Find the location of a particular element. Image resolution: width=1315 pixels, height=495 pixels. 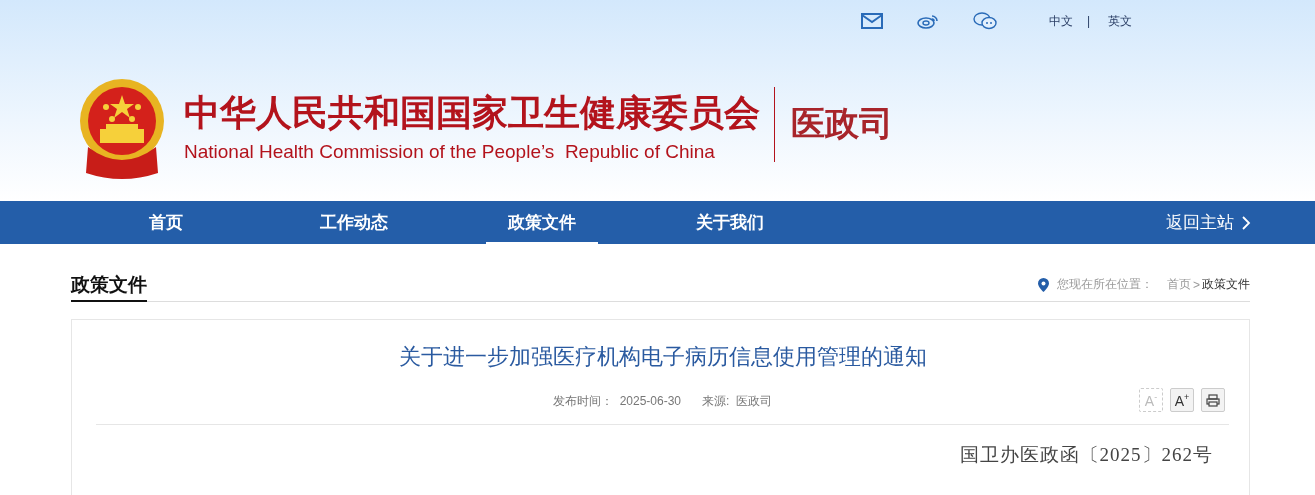

back-link: 返回主站 is located at coordinates (1208, 222).